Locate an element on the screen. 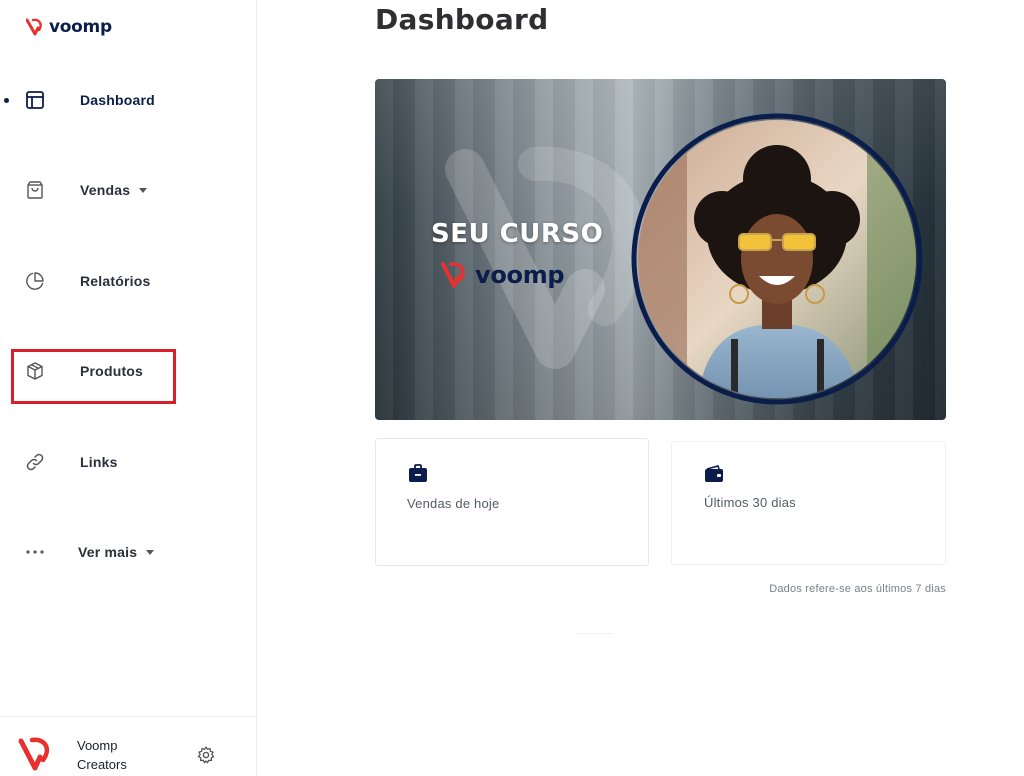  card-ultimos-30-dias: Últimos 30 dias is located at coordinates (808, 503).